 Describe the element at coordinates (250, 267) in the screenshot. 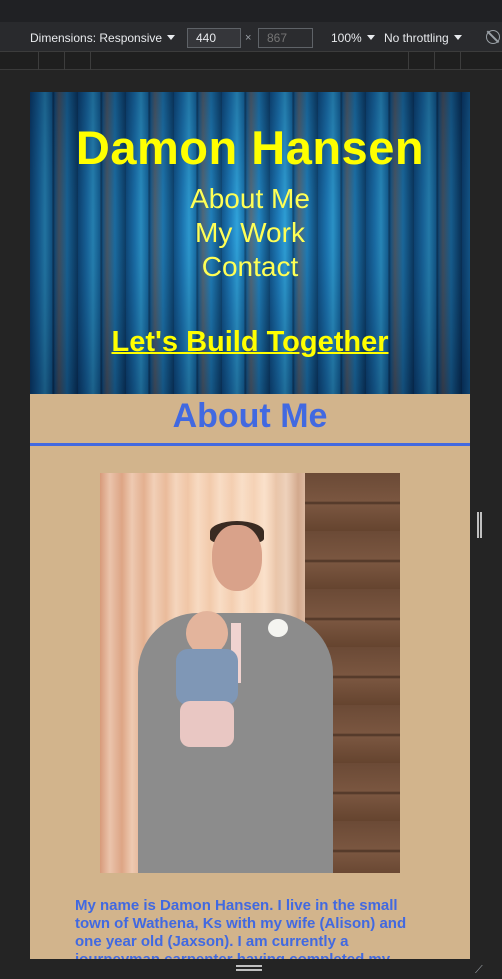

I see `nav-contact: Contact` at that location.